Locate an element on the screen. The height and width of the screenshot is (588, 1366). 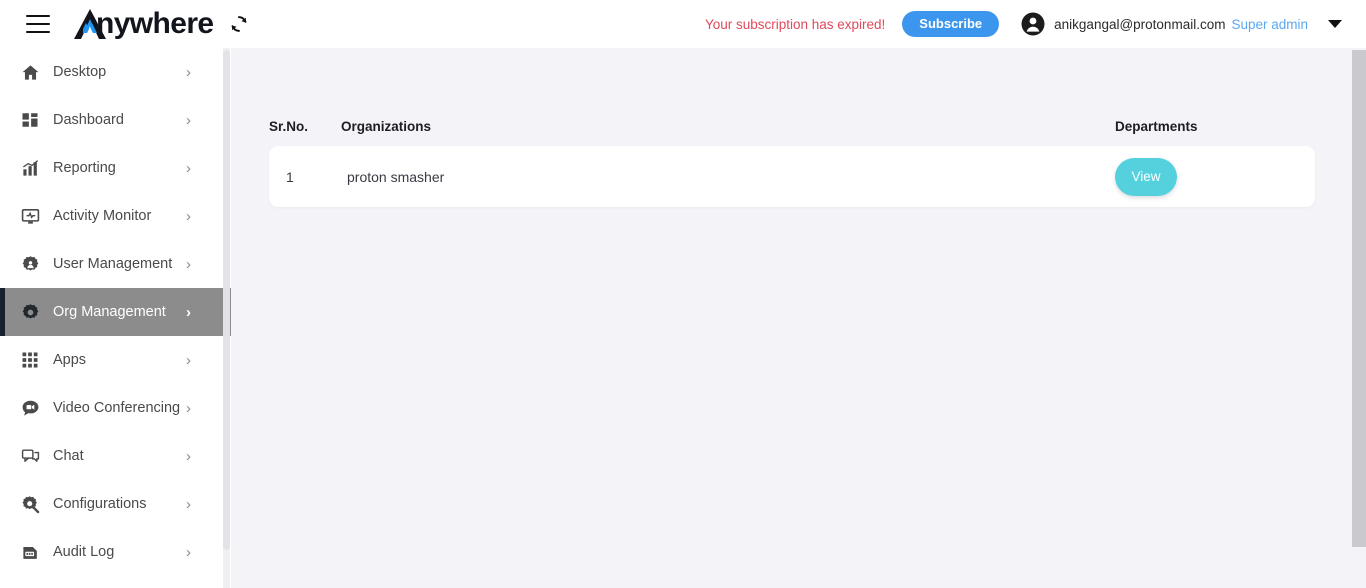
user-email-label: anikgangal@protonmail.com is located at coordinates (1140, 24).